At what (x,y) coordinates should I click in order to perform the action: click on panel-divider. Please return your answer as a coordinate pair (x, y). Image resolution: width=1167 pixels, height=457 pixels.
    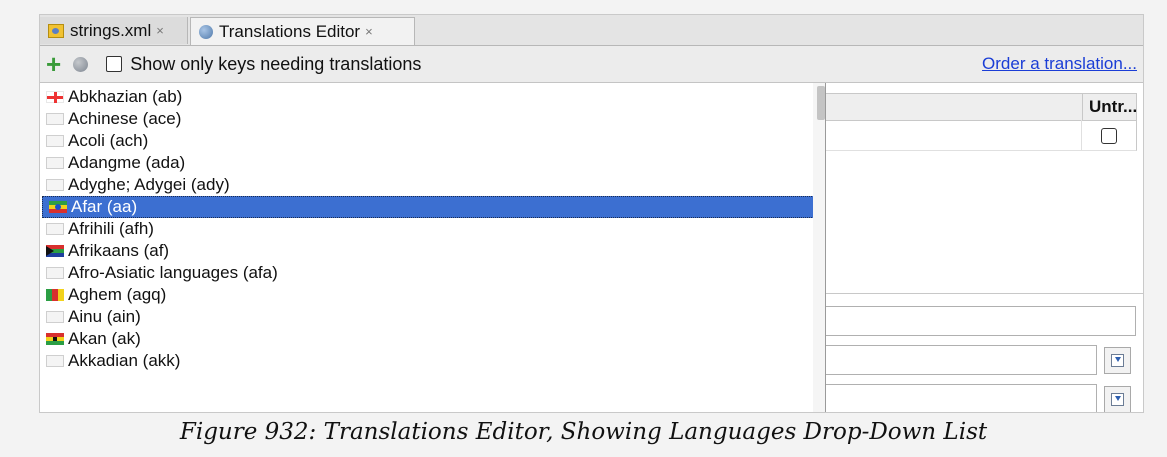
    Looking at the image, I should click on (984, 293).